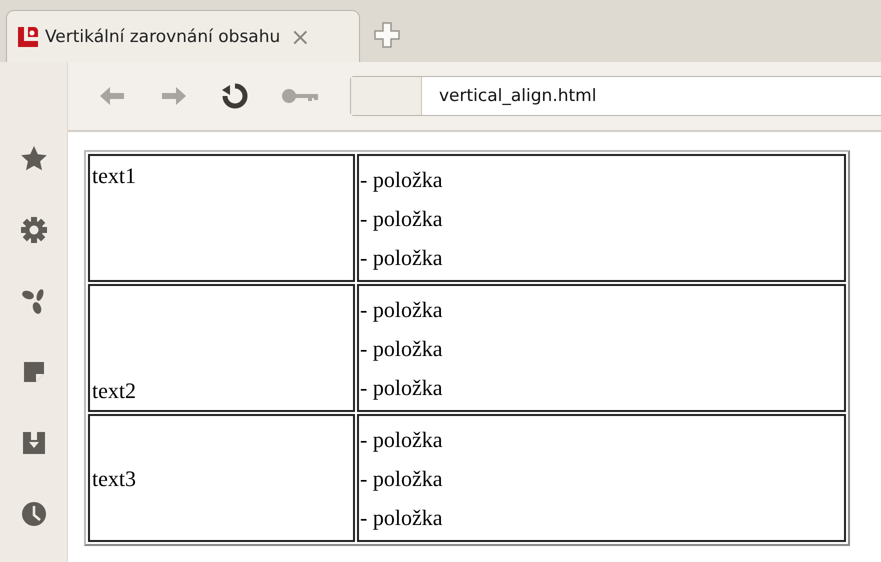 The image size is (881, 562). I want to click on browser-tab: Vertikální zarovnání obsahu ×, so click(183, 36).